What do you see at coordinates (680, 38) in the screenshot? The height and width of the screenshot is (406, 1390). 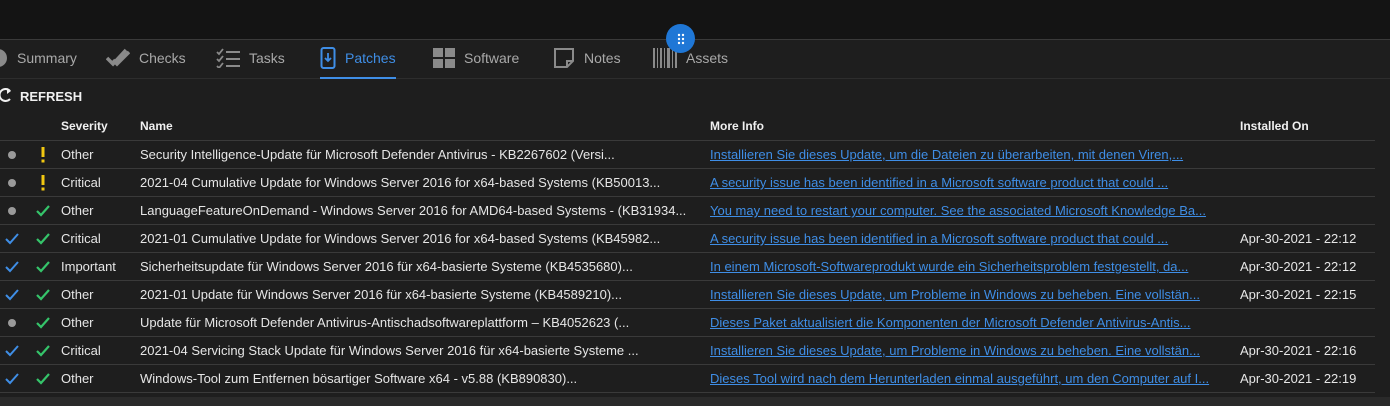 I see `drag-handle-icon` at bounding box center [680, 38].